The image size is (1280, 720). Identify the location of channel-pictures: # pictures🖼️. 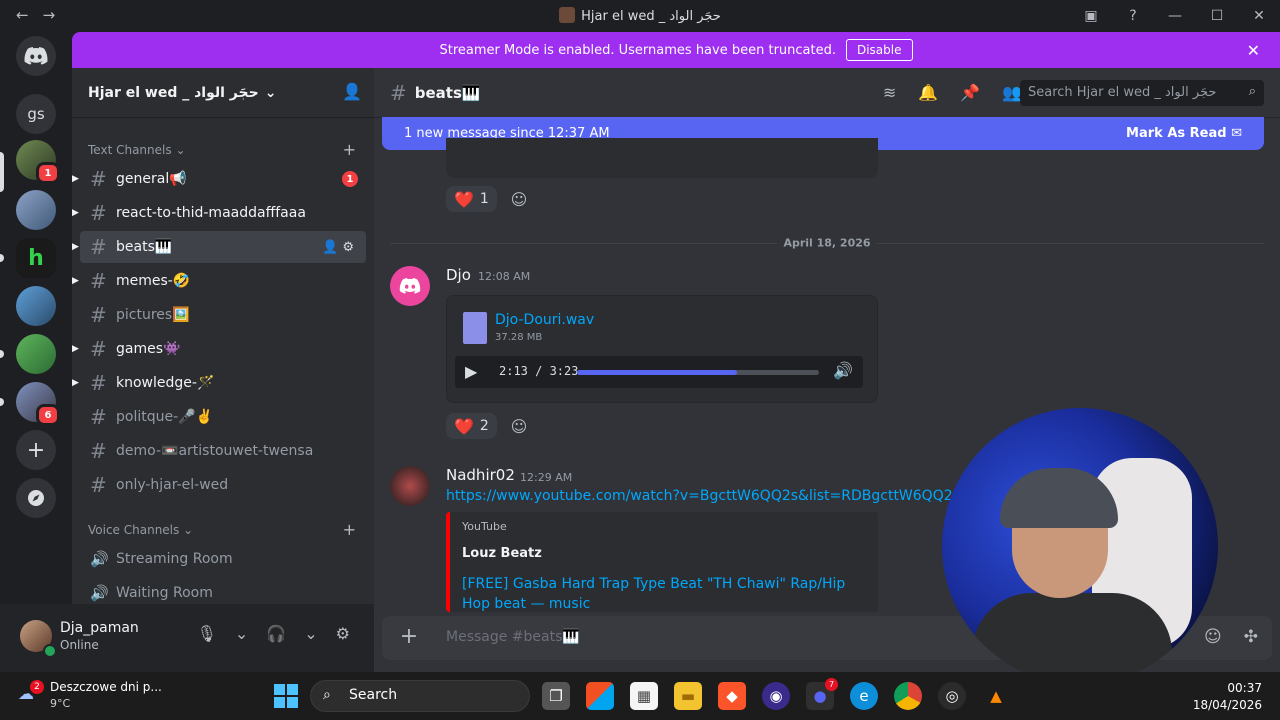
(223, 315).